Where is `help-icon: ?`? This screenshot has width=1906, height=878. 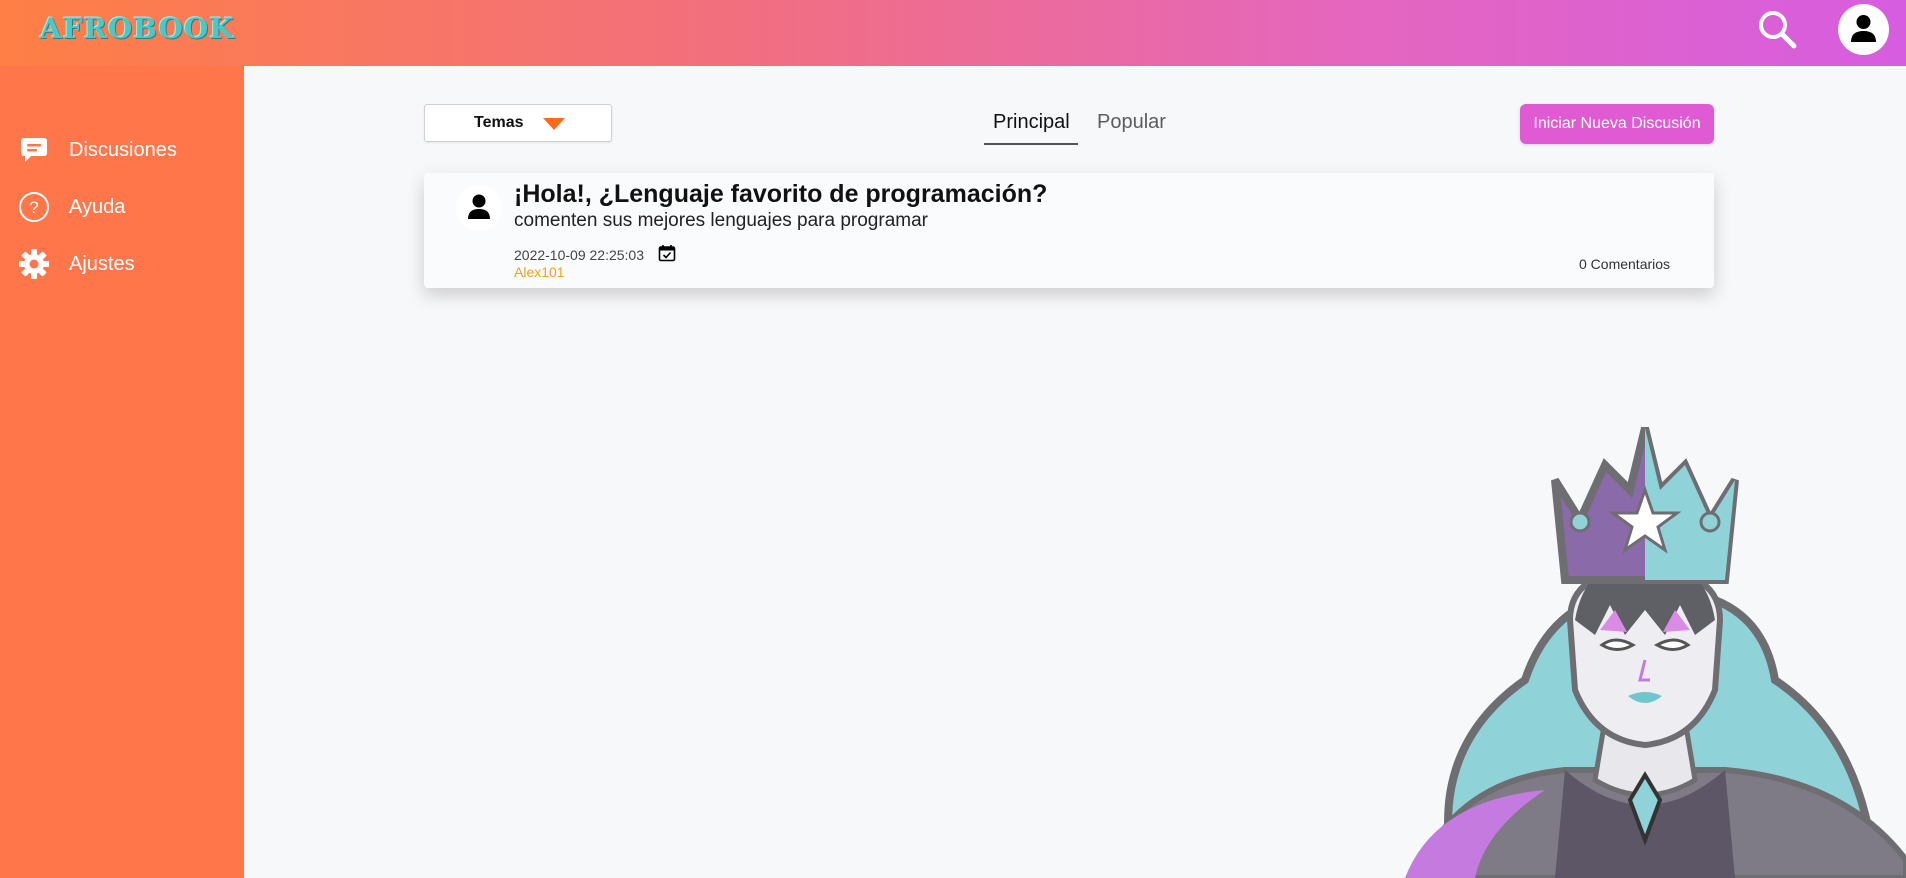
help-icon: ? is located at coordinates (34, 207).